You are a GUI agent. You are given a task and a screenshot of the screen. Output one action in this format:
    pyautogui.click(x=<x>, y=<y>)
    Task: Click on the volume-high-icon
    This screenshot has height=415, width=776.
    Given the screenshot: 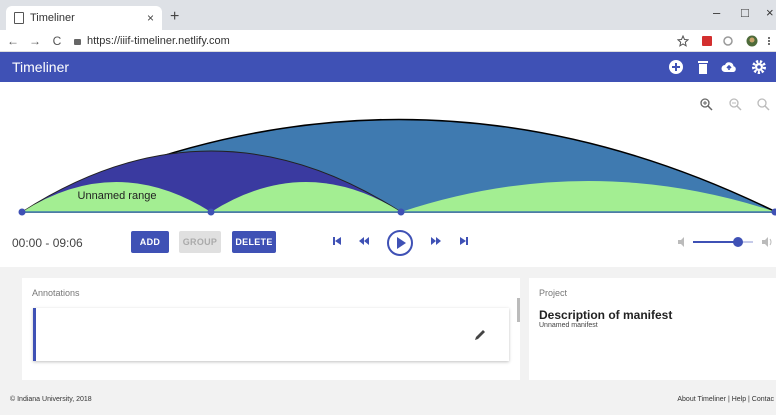 What is the action you would take?
    pyautogui.click(x=767, y=242)
    